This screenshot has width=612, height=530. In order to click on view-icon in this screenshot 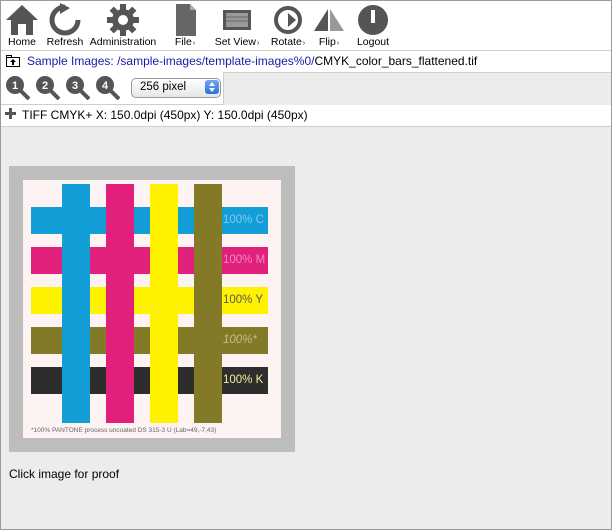, I will do `click(237, 20)`.